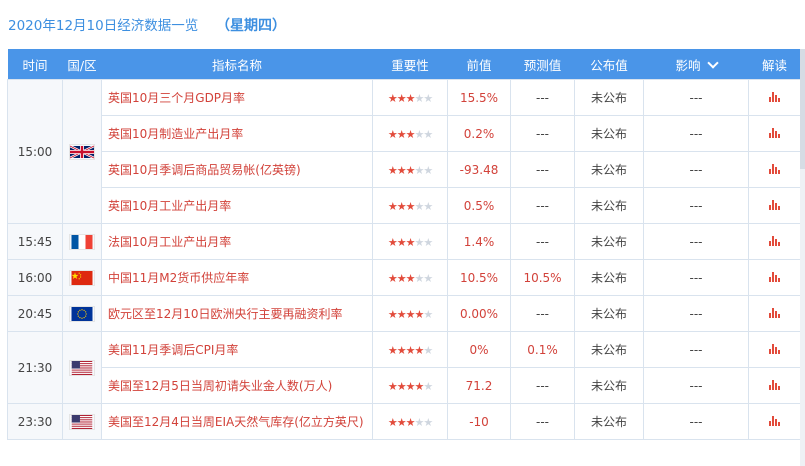 The height and width of the screenshot is (466, 805). What do you see at coordinates (237, 313) in the screenshot?
I see `indicator-link: 欧元区至12月10日欧洲央行主要再融资利率` at bounding box center [237, 313].